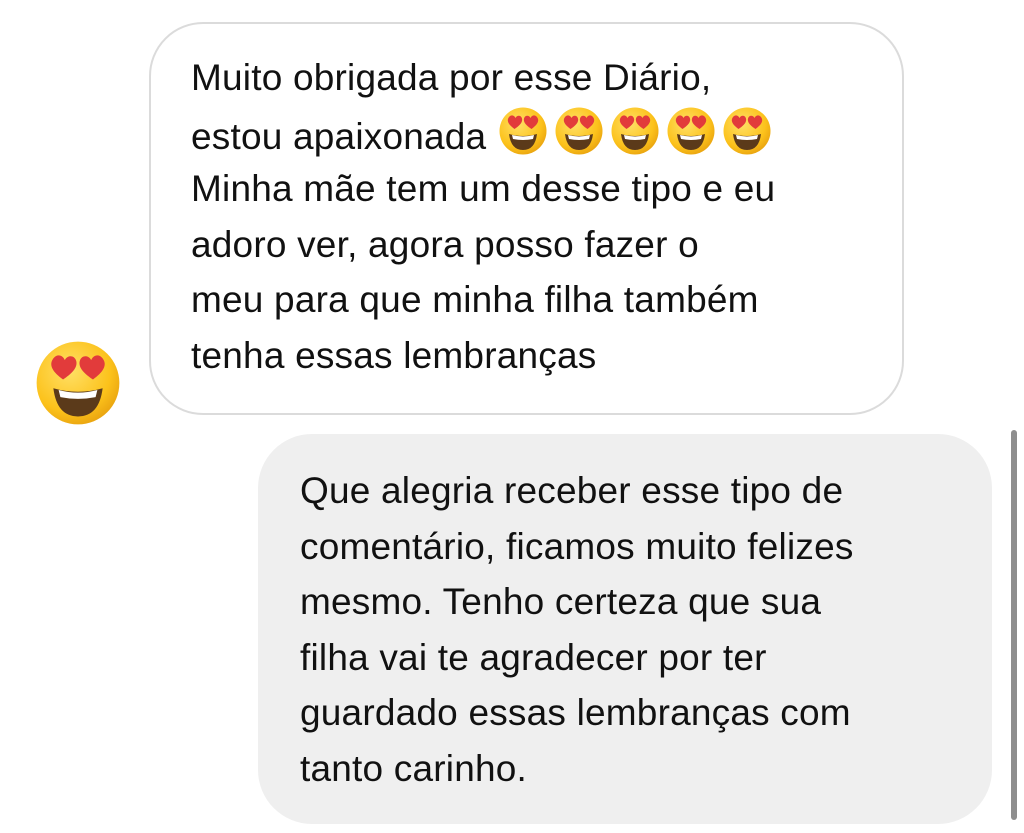  What do you see at coordinates (561, 601) in the screenshot?
I see `outgoing-line-3: mesmo. Tenho certeza que sua` at bounding box center [561, 601].